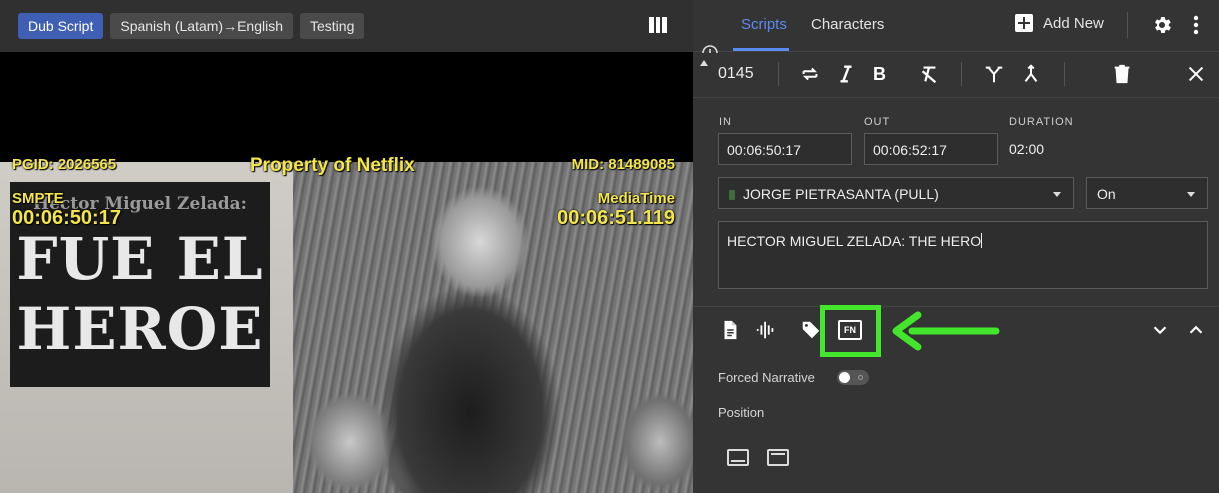 The image size is (1219, 493). I want to click on script-text-input: HECTOR MIGUEL ZELADA: THE HERO, so click(963, 255).